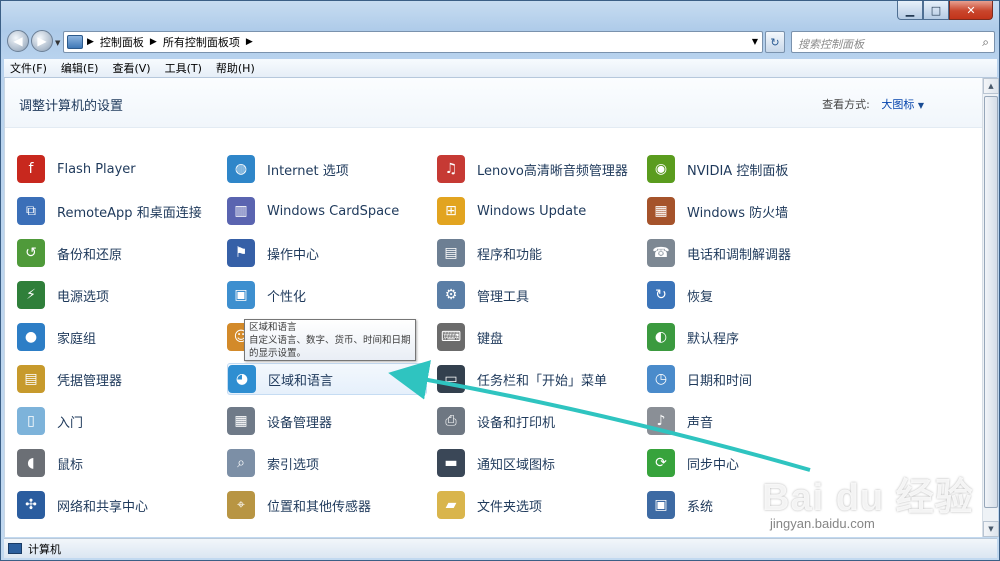  I want to click on control-panel-item: ⚙ 管理工具, so click(537, 295).